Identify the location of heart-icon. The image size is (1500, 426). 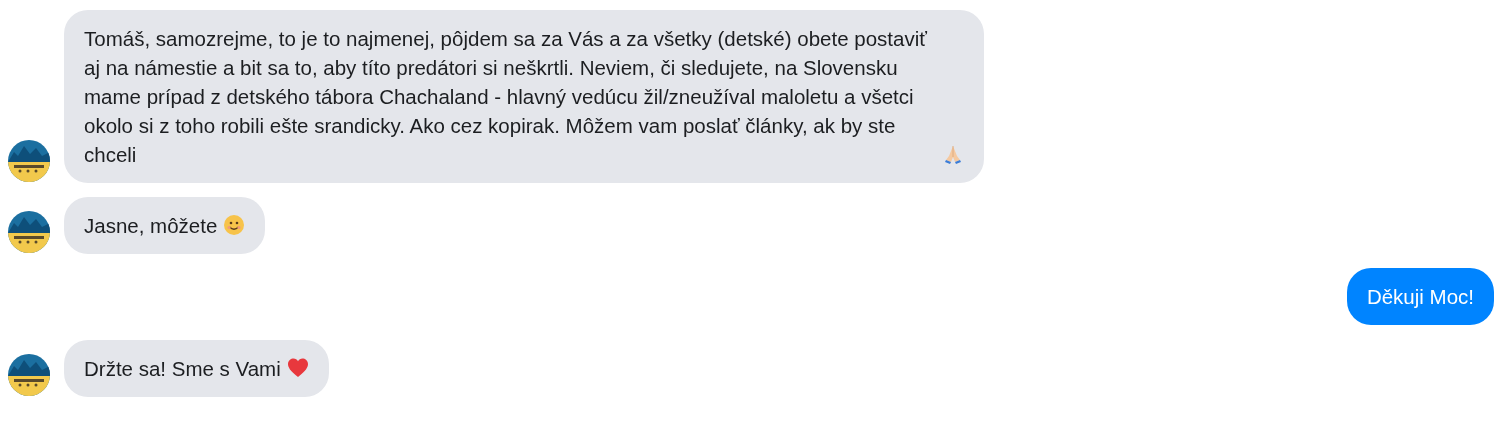
(297, 368).